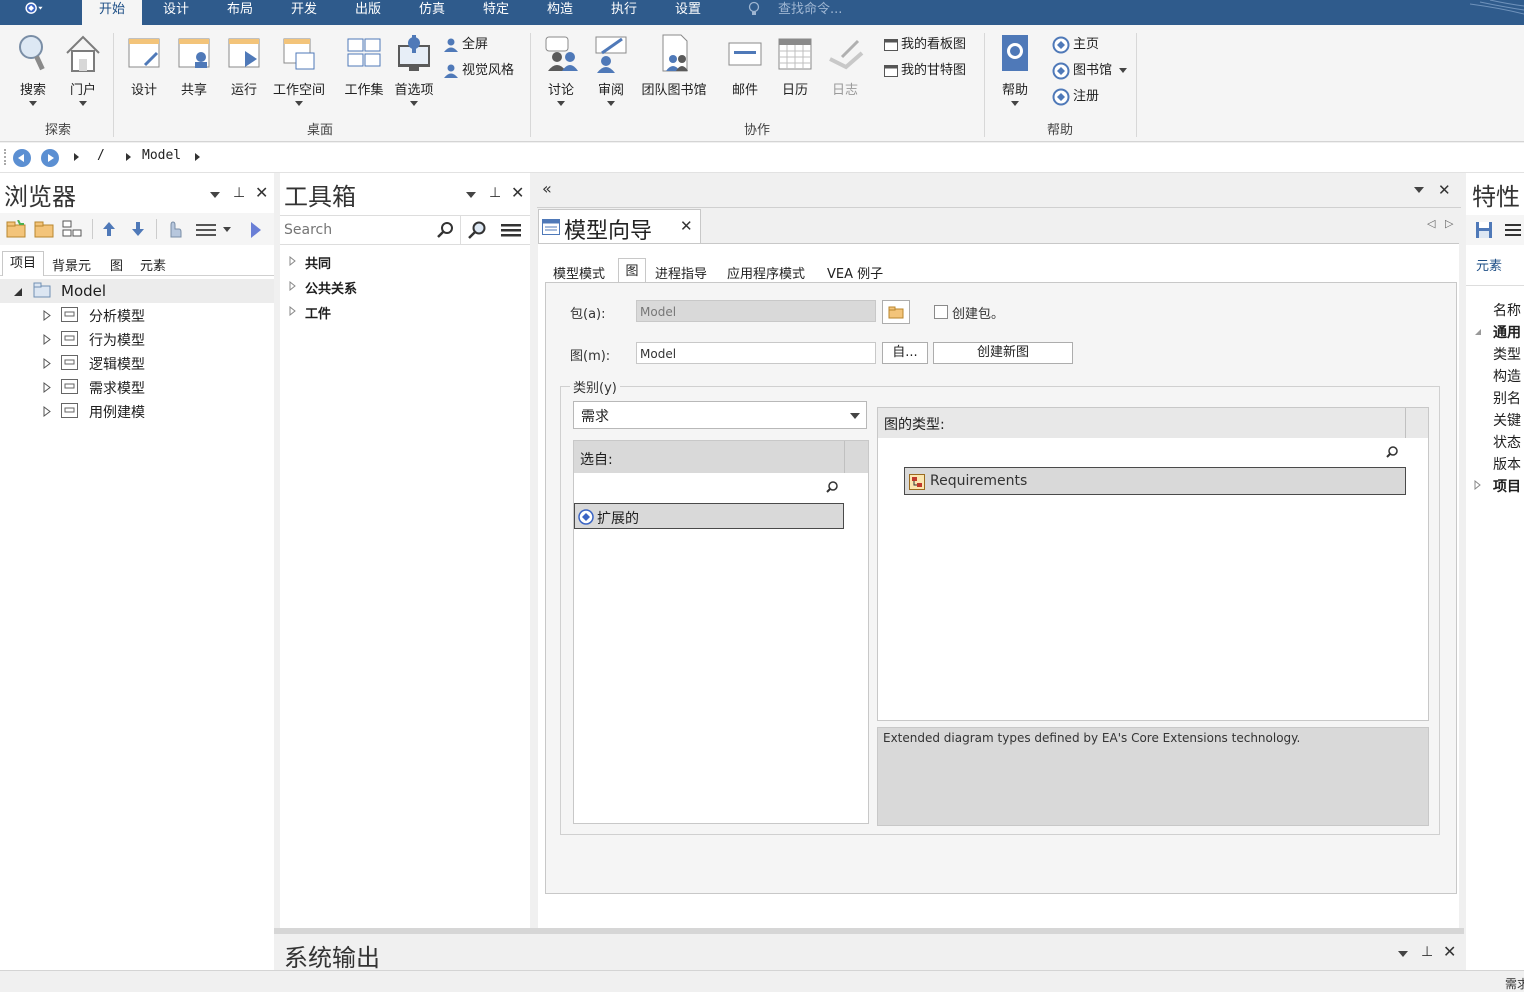 The image size is (1524, 992). I want to click on new-package-icon, so click(16, 229).